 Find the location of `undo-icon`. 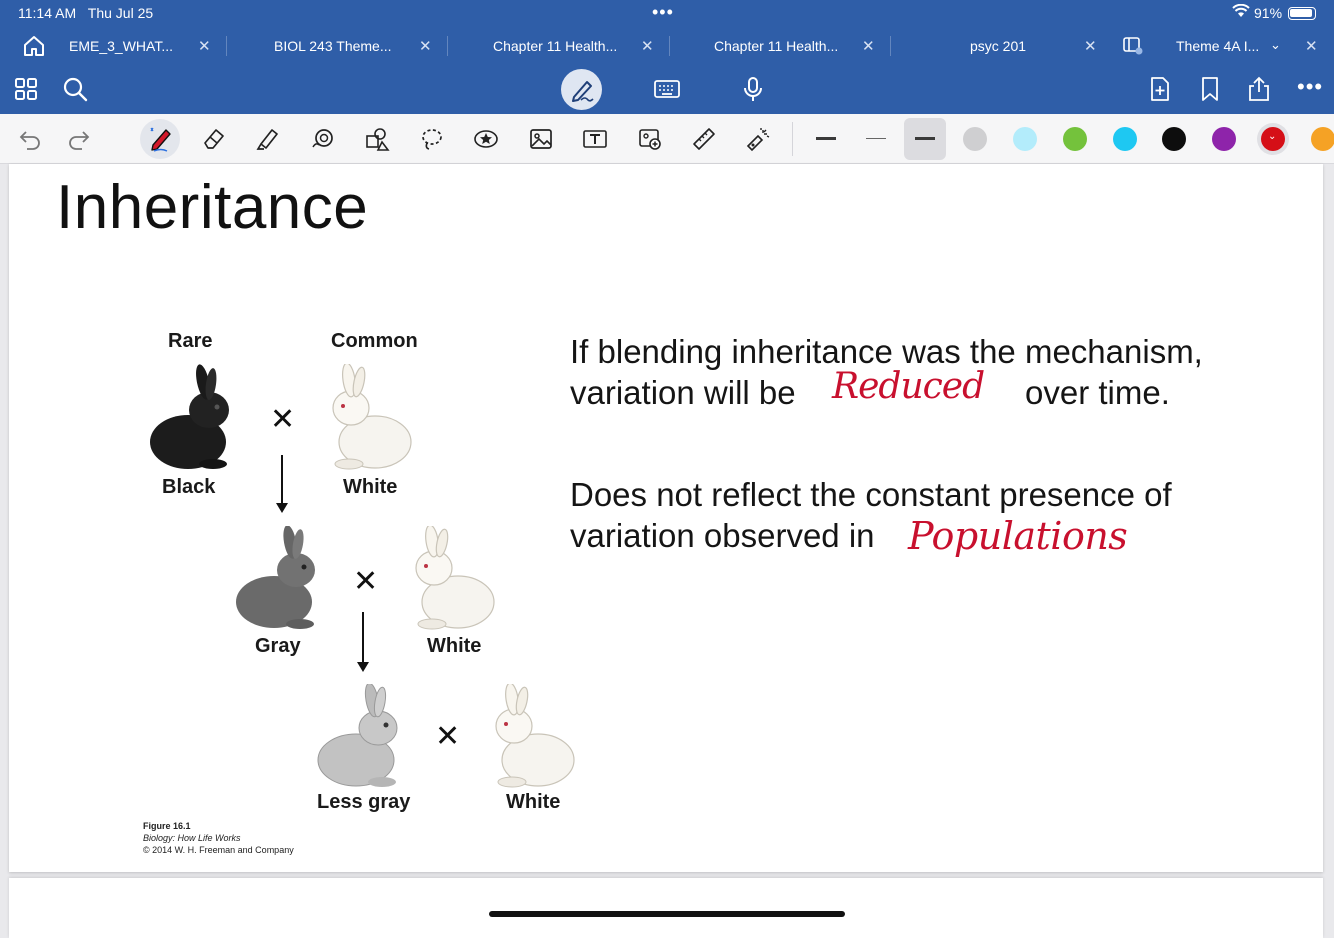

undo-icon is located at coordinates (30, 139).